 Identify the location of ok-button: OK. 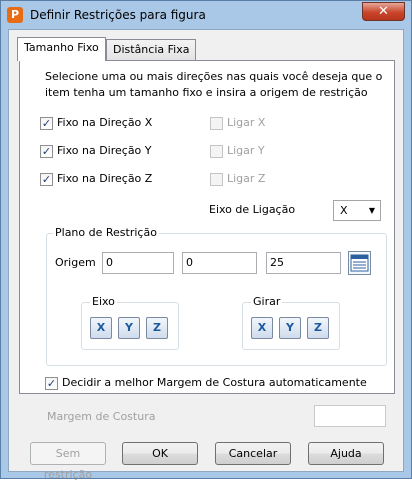
(160, 453).